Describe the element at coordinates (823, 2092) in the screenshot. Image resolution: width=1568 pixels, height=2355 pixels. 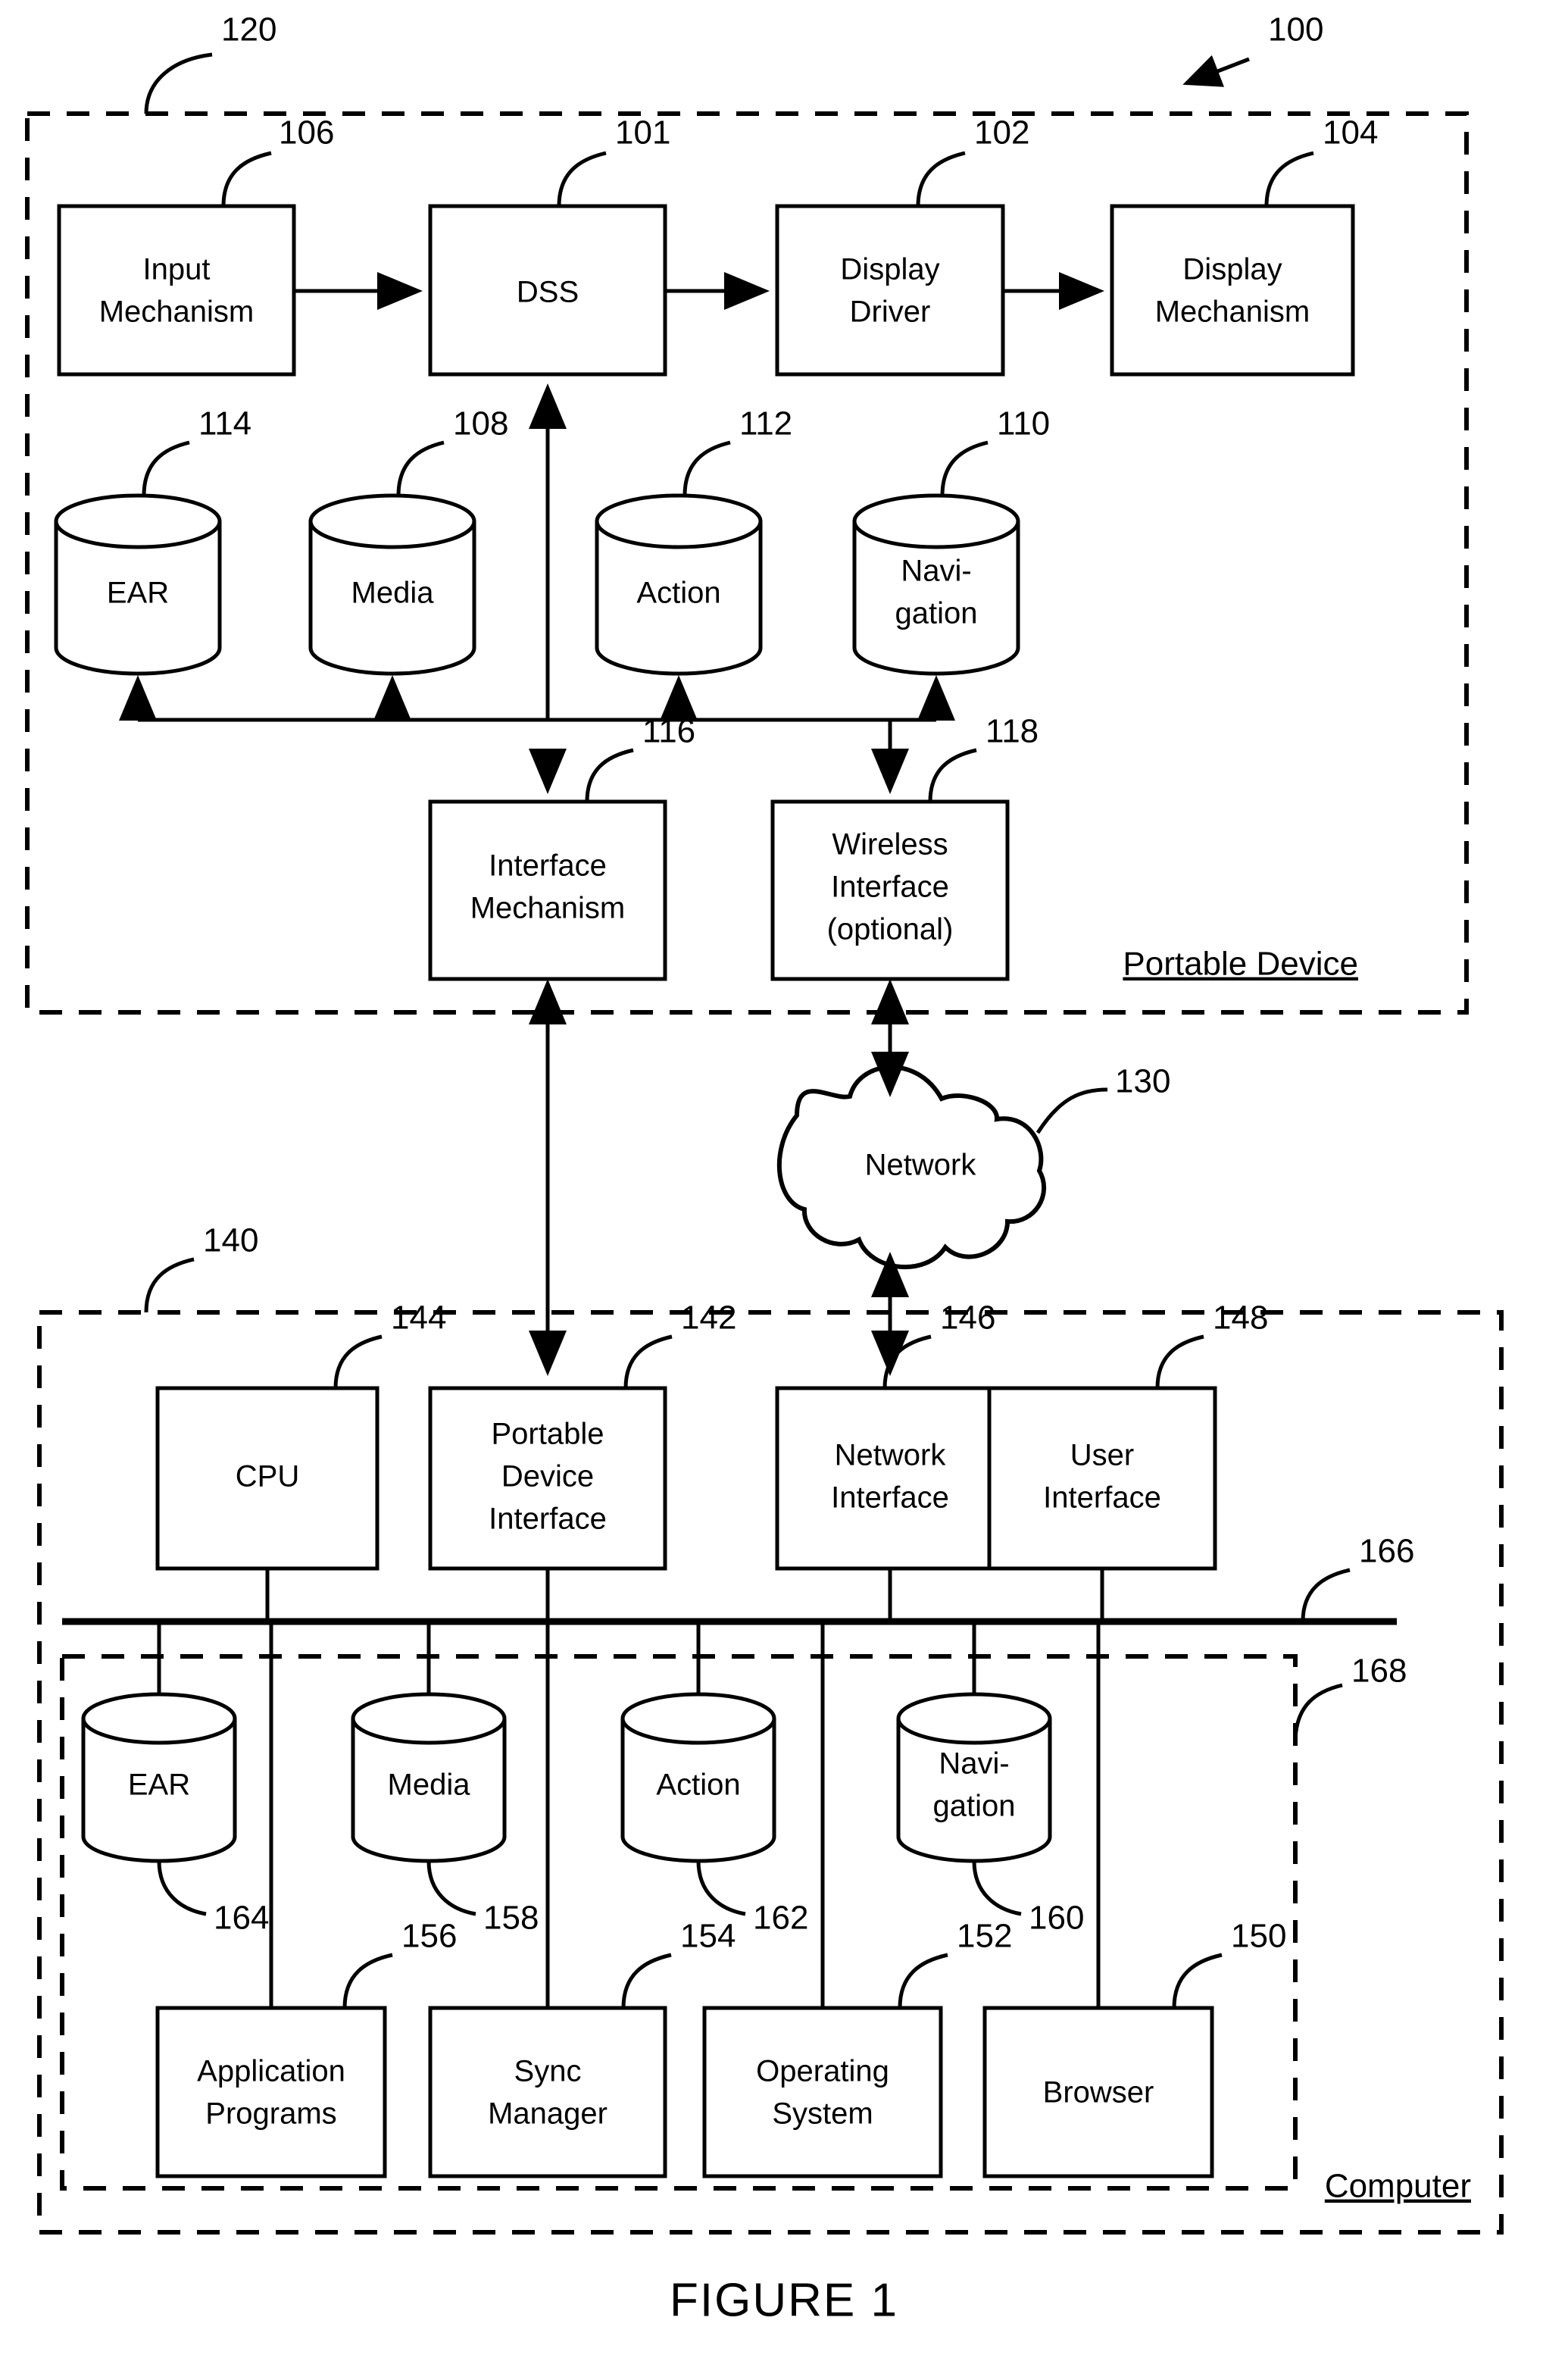
I see `box-operating-system: Operating System` at that location.